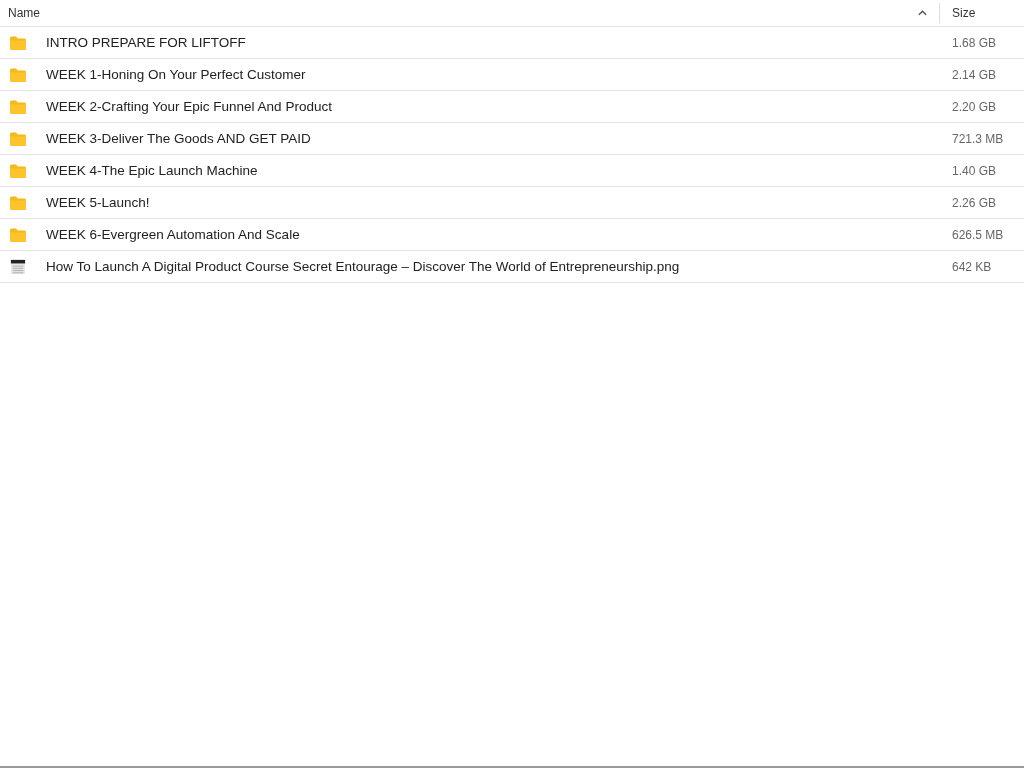  What do you see at coordinates (974, 106) in the screenshot?
I see `file-size: 2.20 GB` at bounding box center [974, 106].